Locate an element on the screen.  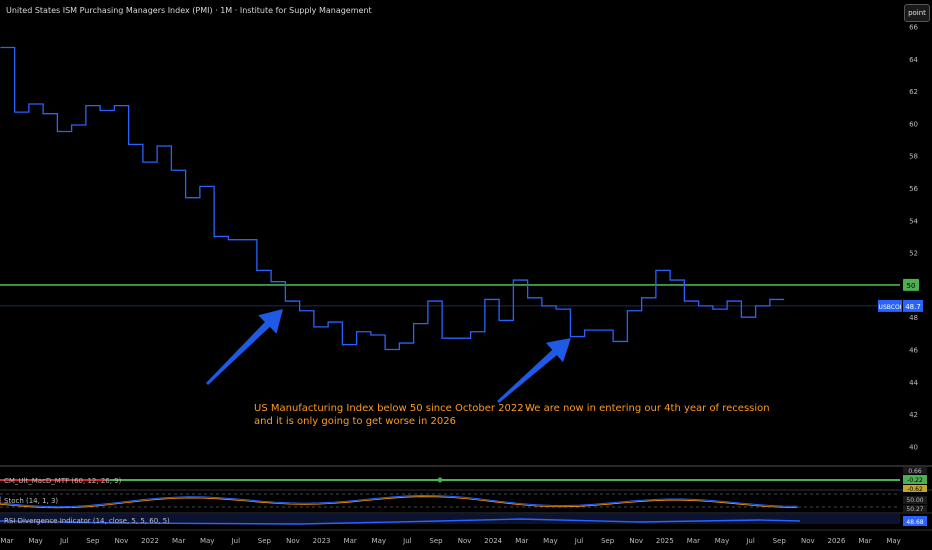
x-tick-label: 2025 is located at coordinates (665, 541).